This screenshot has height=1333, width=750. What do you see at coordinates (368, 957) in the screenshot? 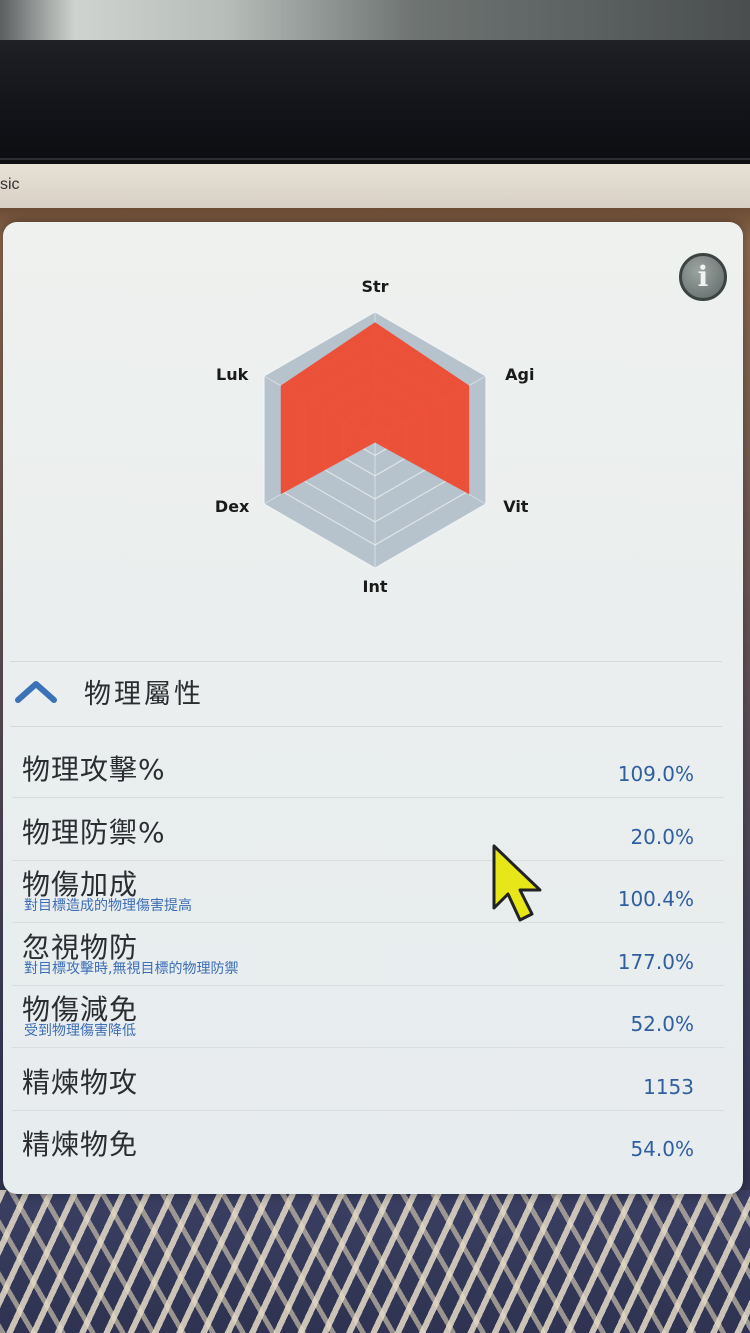
I see `stat-row: 忽視物防 對目標攻擊時,無視目標的物理防禦 177.0%` at bounding box center [368, 957].